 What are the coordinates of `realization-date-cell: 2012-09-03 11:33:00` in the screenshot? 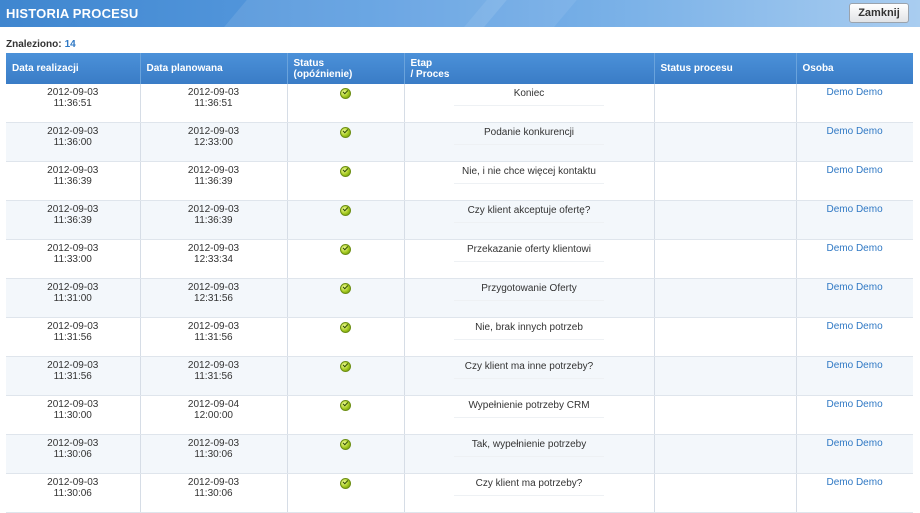 It's located at (73, 259).